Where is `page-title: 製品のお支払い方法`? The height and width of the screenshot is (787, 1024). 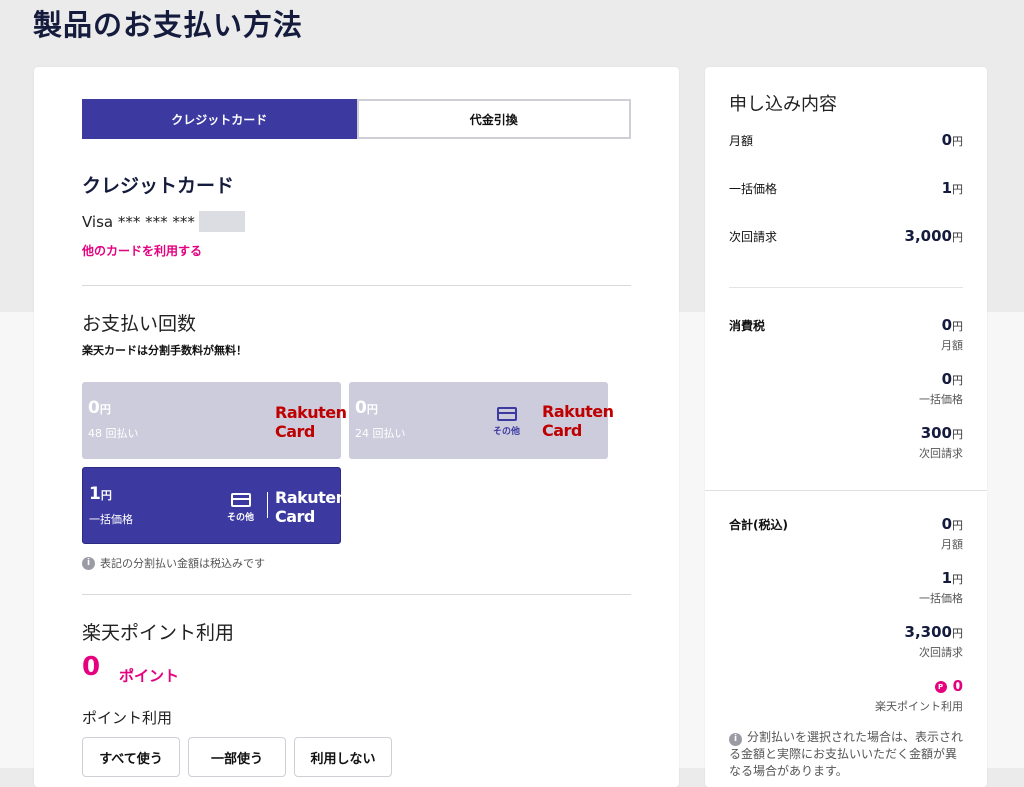
page-title: 製品のお支払い方法 is located at coordinates (168, 25).